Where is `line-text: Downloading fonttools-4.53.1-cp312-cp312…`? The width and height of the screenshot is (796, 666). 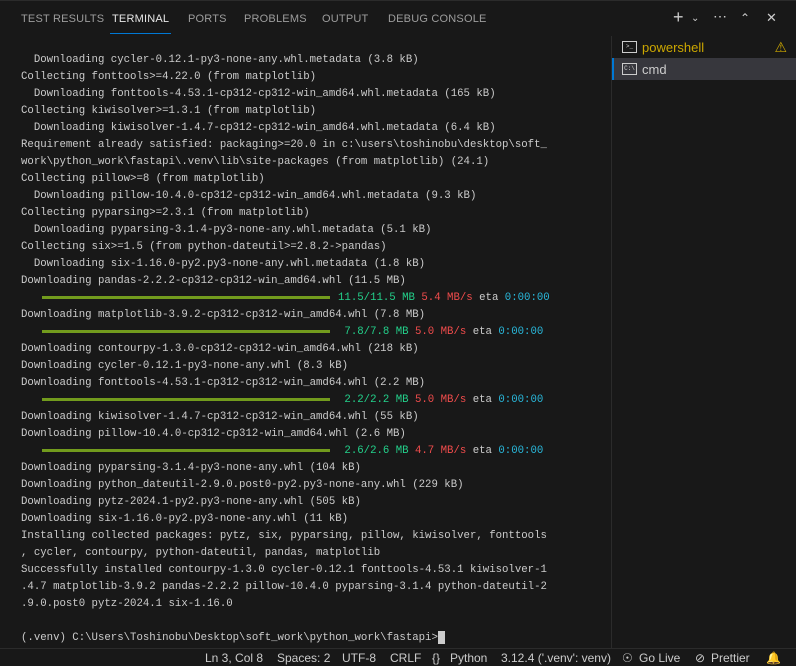 line-text: Downloading fonttools-4.53.1-cp312-cp312… is located at coordinates (258, 94).